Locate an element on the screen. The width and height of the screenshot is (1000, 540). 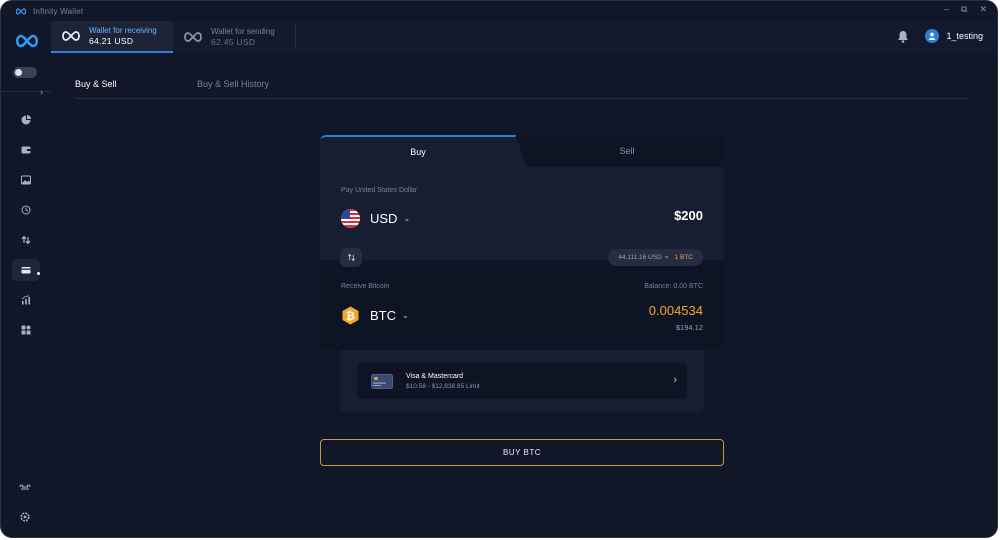
sidebar-collapse-button: › is located at coordinates (41, 92).